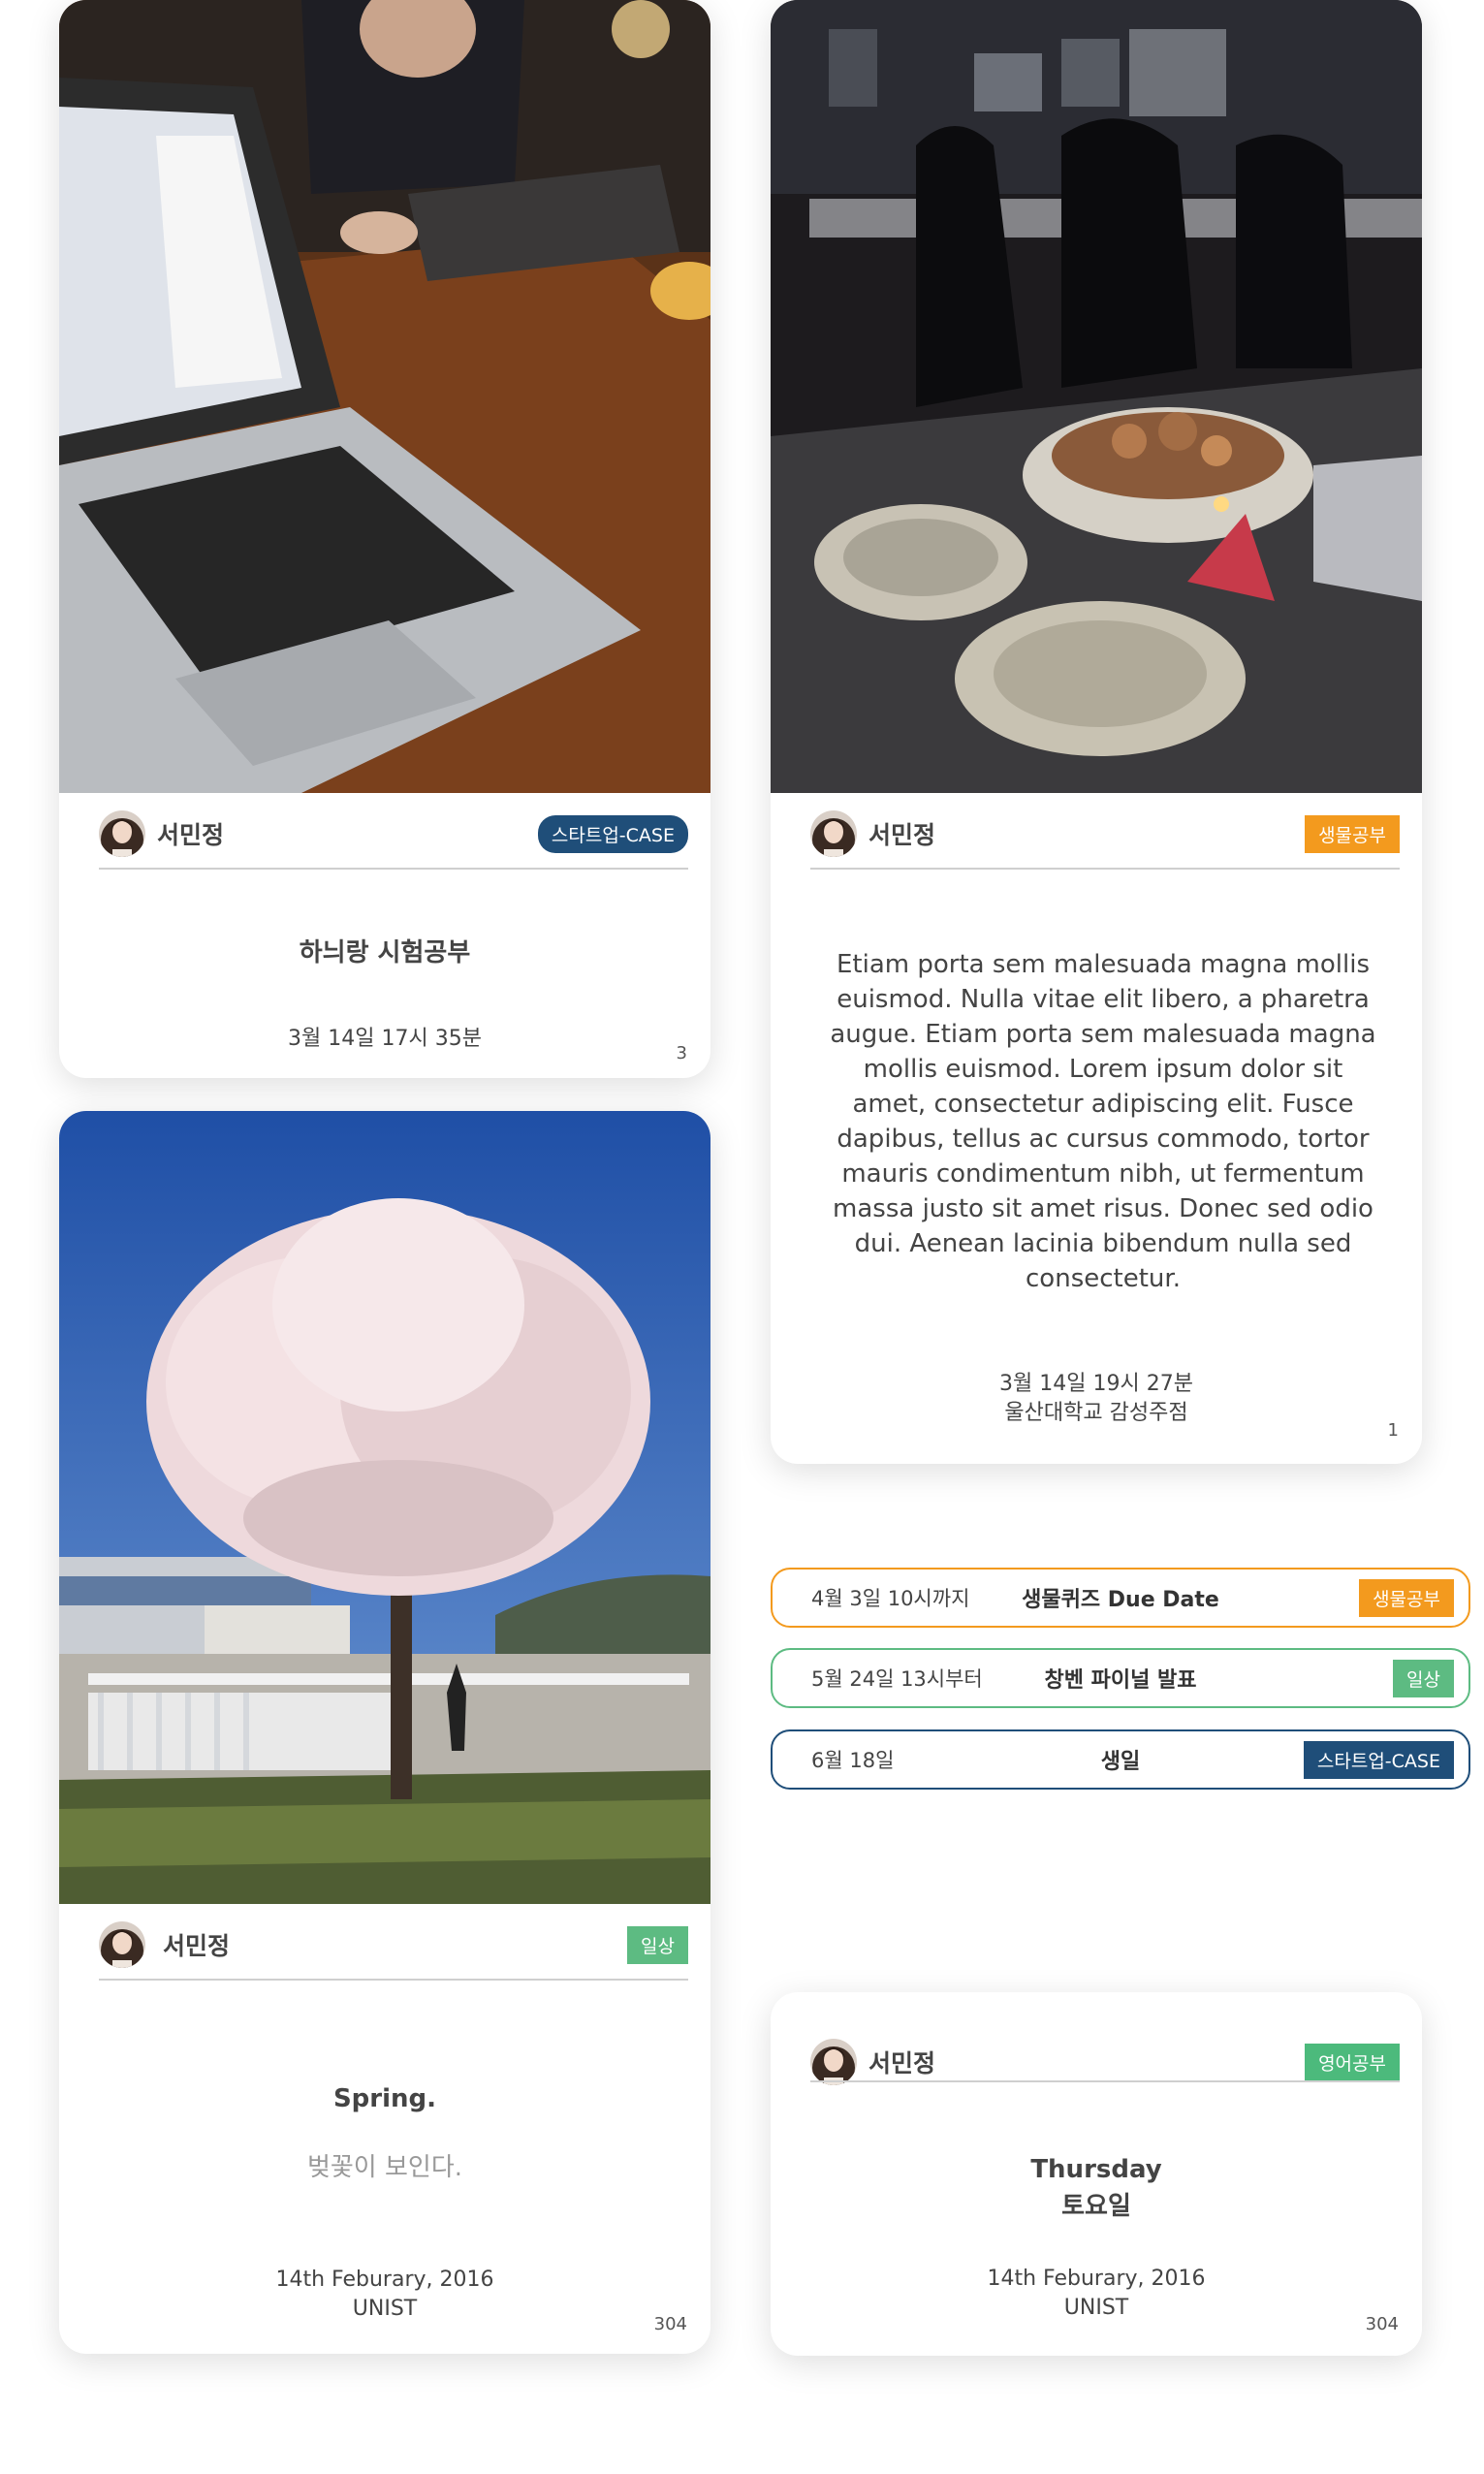 The image size is (1484, 2474). Describe the element at coordinates (1105, 2062) in the screenshot. I see `post-header: 서민정 영어공부` at that location.